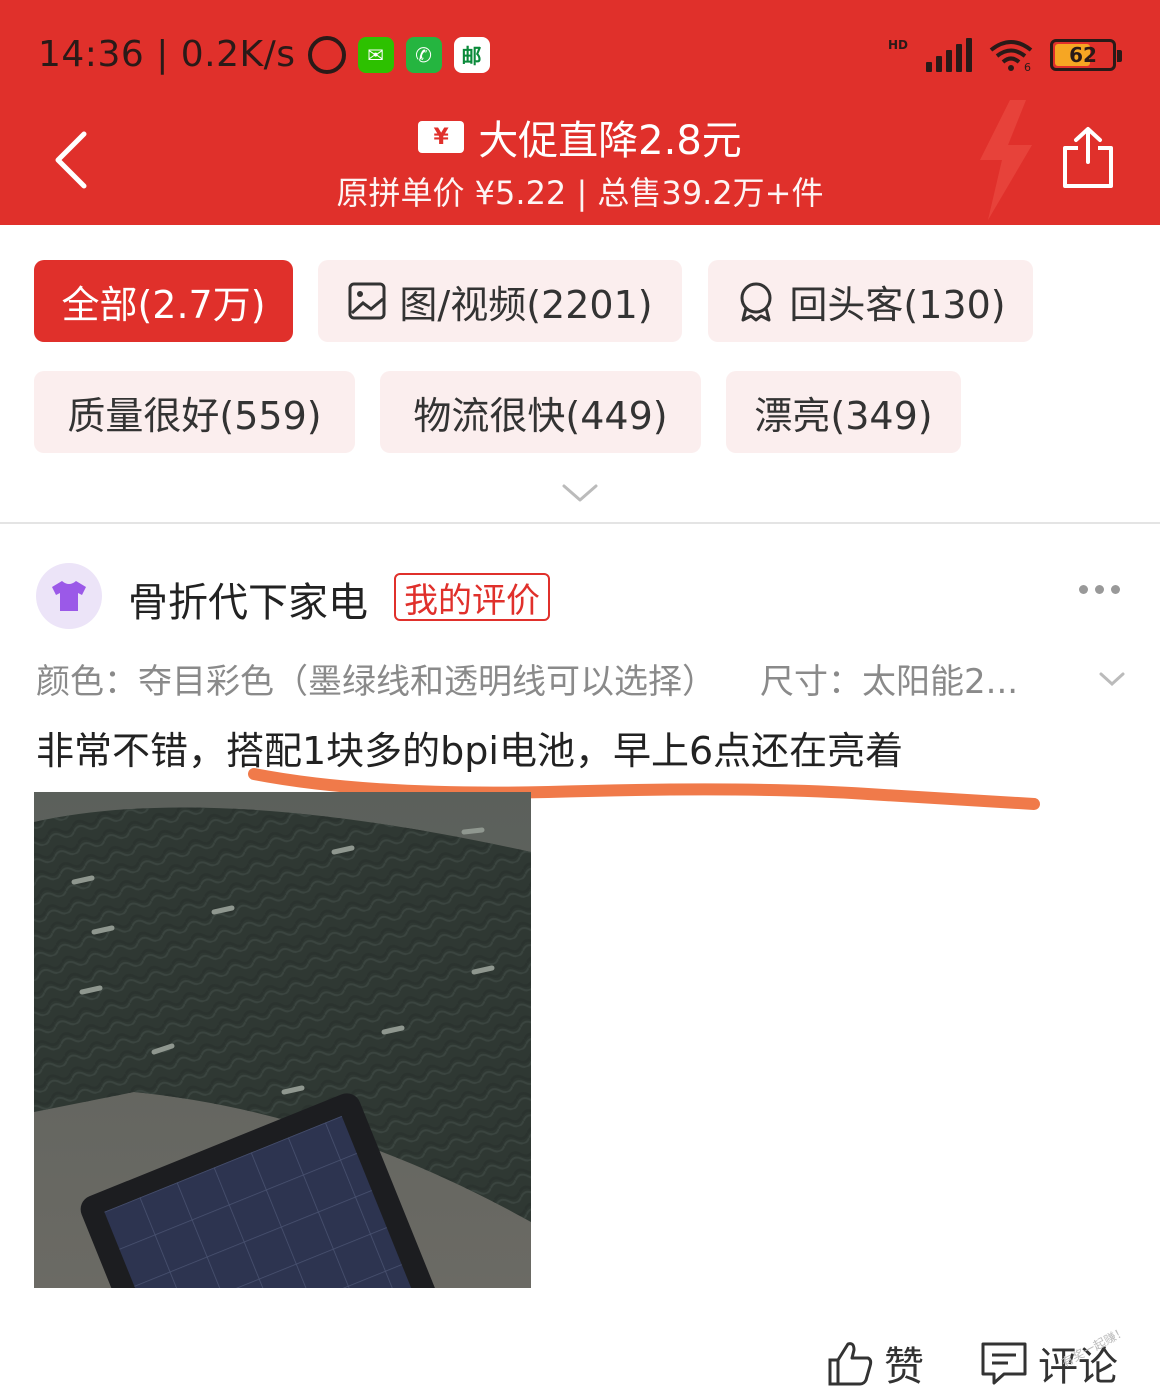 This screenshot has height=1395, width=1160. I want to click on alarm-icon, so click(326, 54).